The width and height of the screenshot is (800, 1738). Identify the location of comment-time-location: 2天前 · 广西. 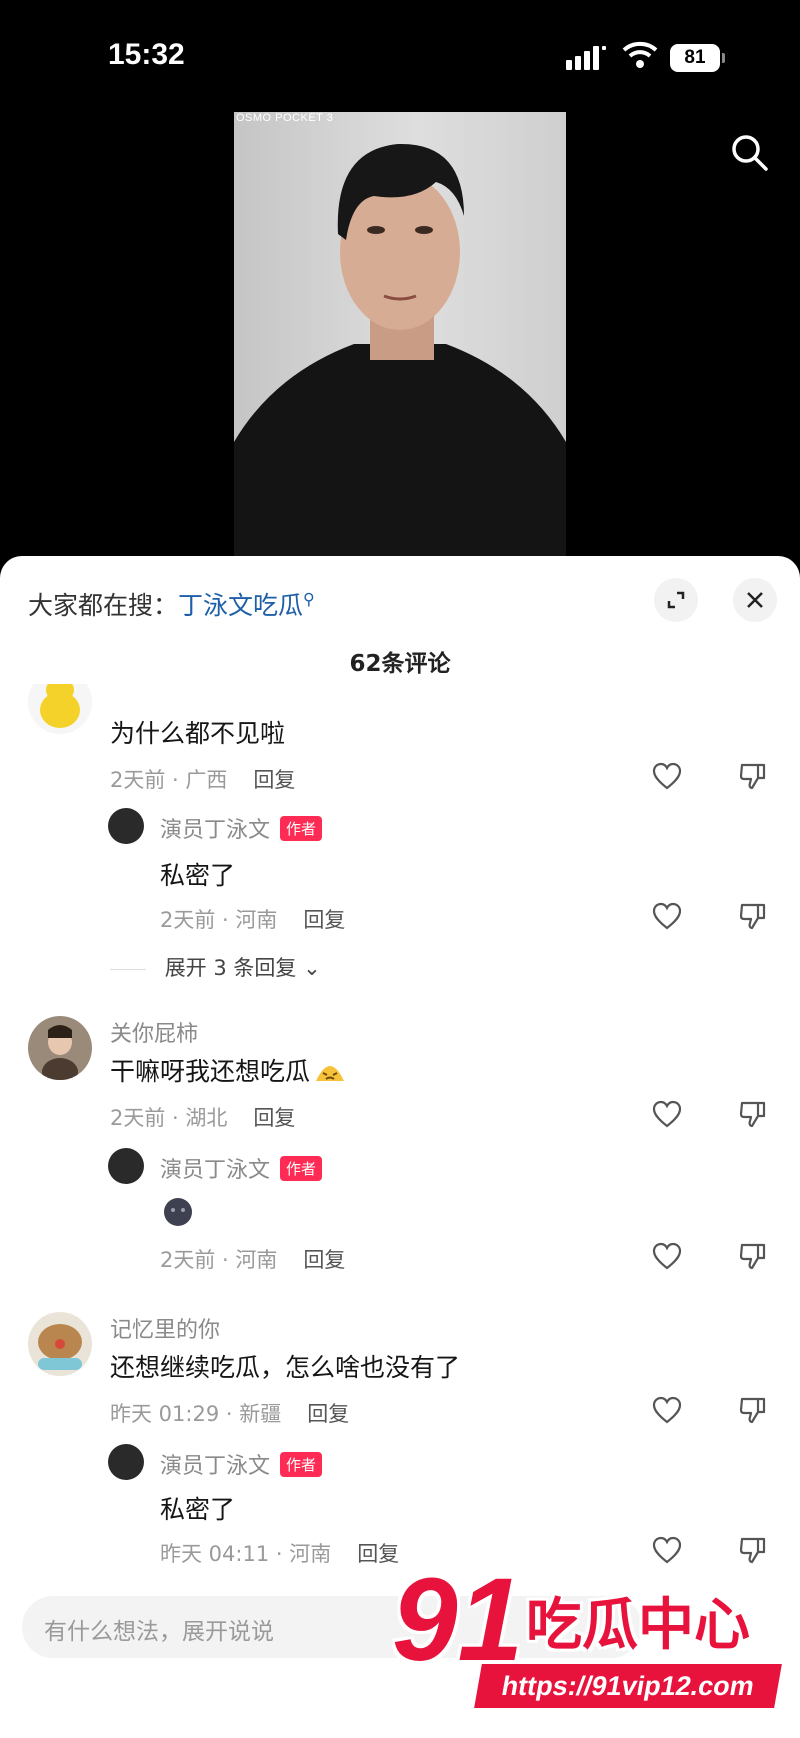
(169, 780).